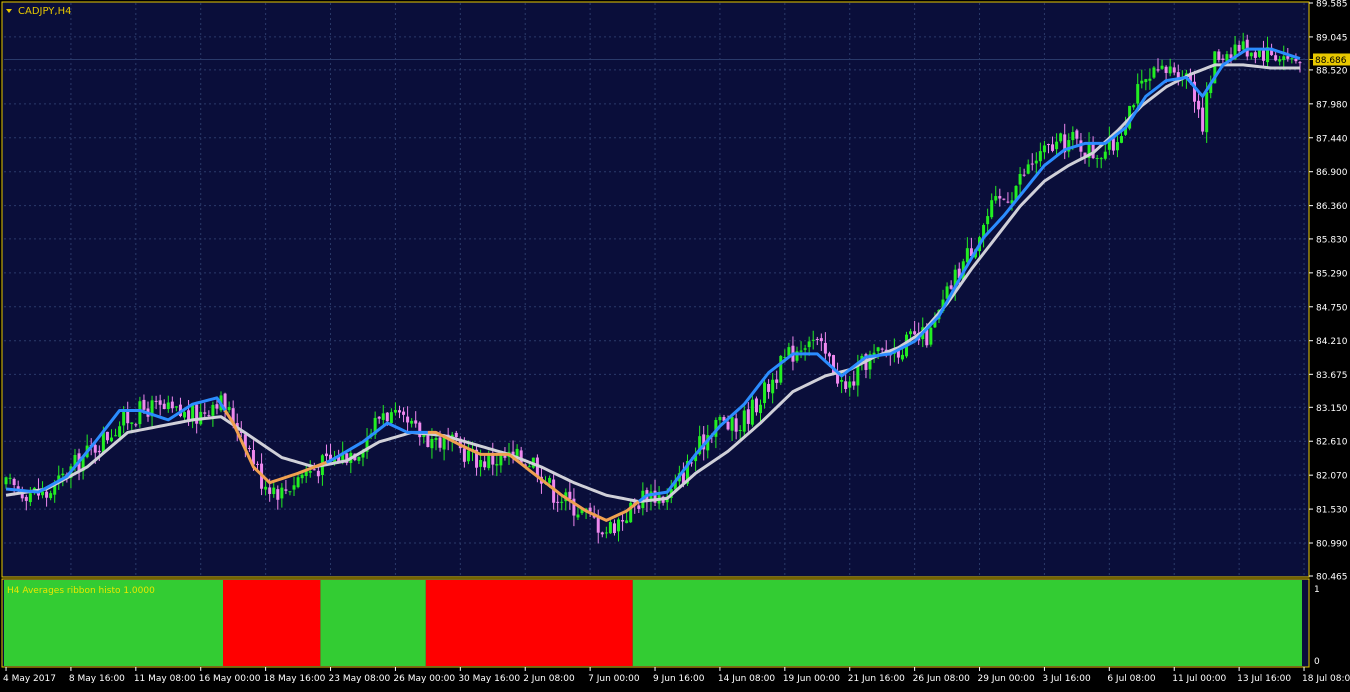 The image size is (1350, 692). Describe the element at coordinates (876, 679) in the screenshot. I see `time-tick-label: 21 Jun 16:00` at that location.